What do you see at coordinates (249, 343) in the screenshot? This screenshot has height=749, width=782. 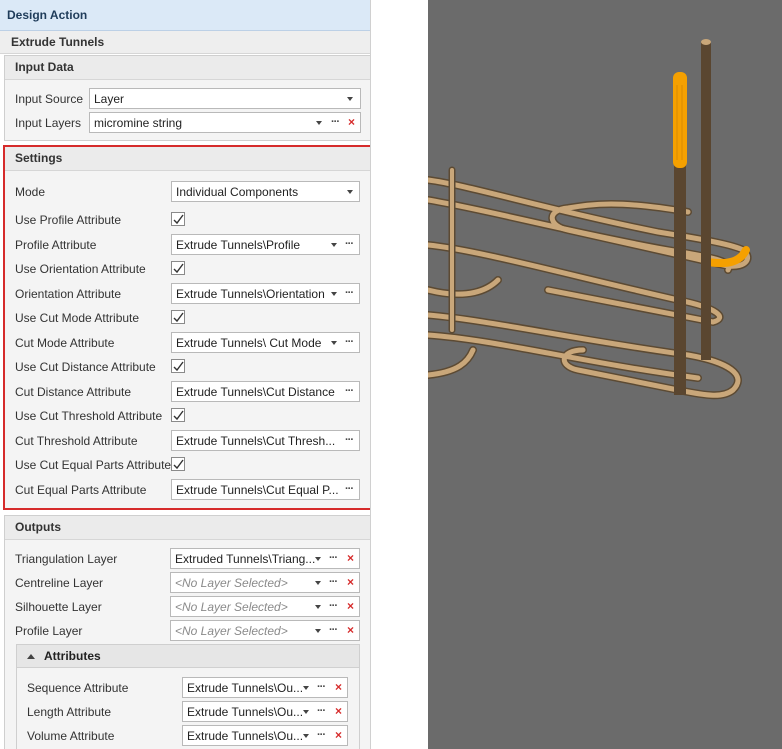 I see `cut-mode-attr-value: Extrude Tunnels\ Cut Mode` at bounding box center [249, 343].